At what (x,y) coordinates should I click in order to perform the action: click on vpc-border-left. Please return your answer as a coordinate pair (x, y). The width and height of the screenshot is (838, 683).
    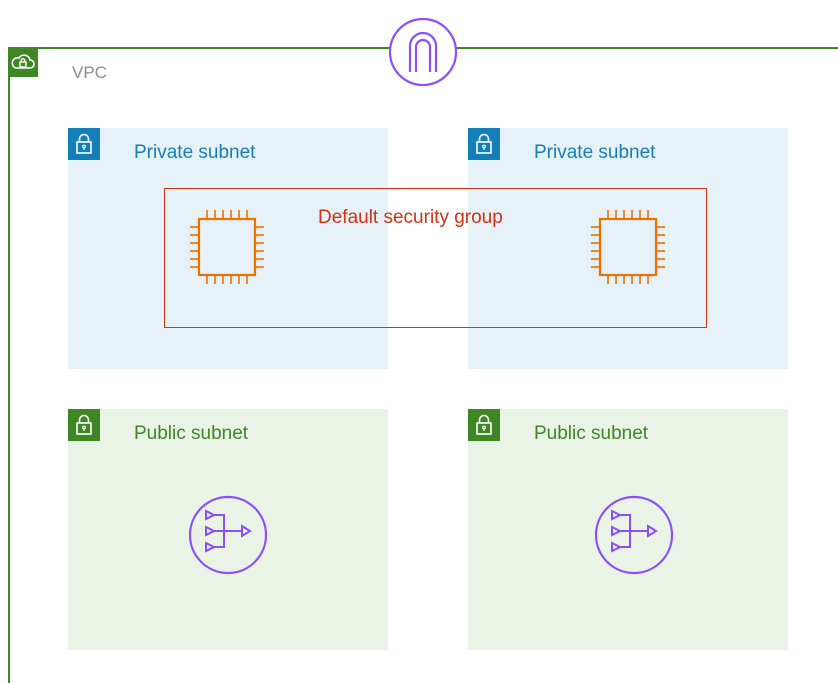
    Looking at the image, I should click on (9, 365).